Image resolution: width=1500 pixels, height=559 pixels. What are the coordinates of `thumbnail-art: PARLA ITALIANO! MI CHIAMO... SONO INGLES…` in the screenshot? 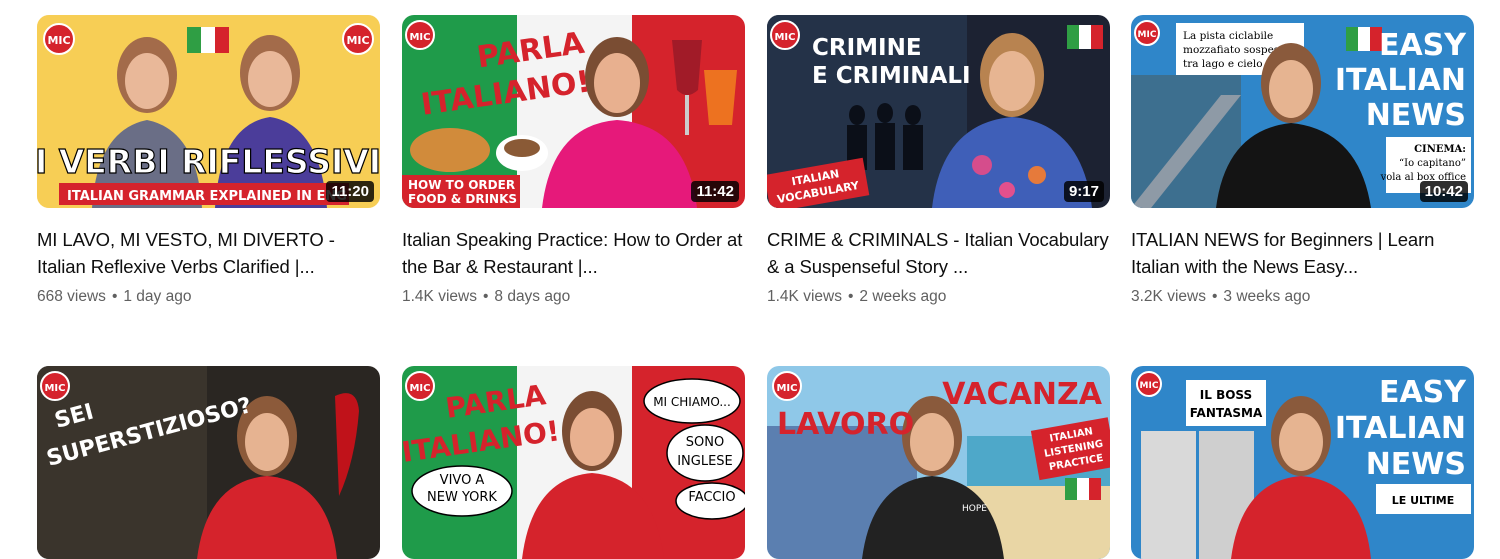 It's located at (573, 462).